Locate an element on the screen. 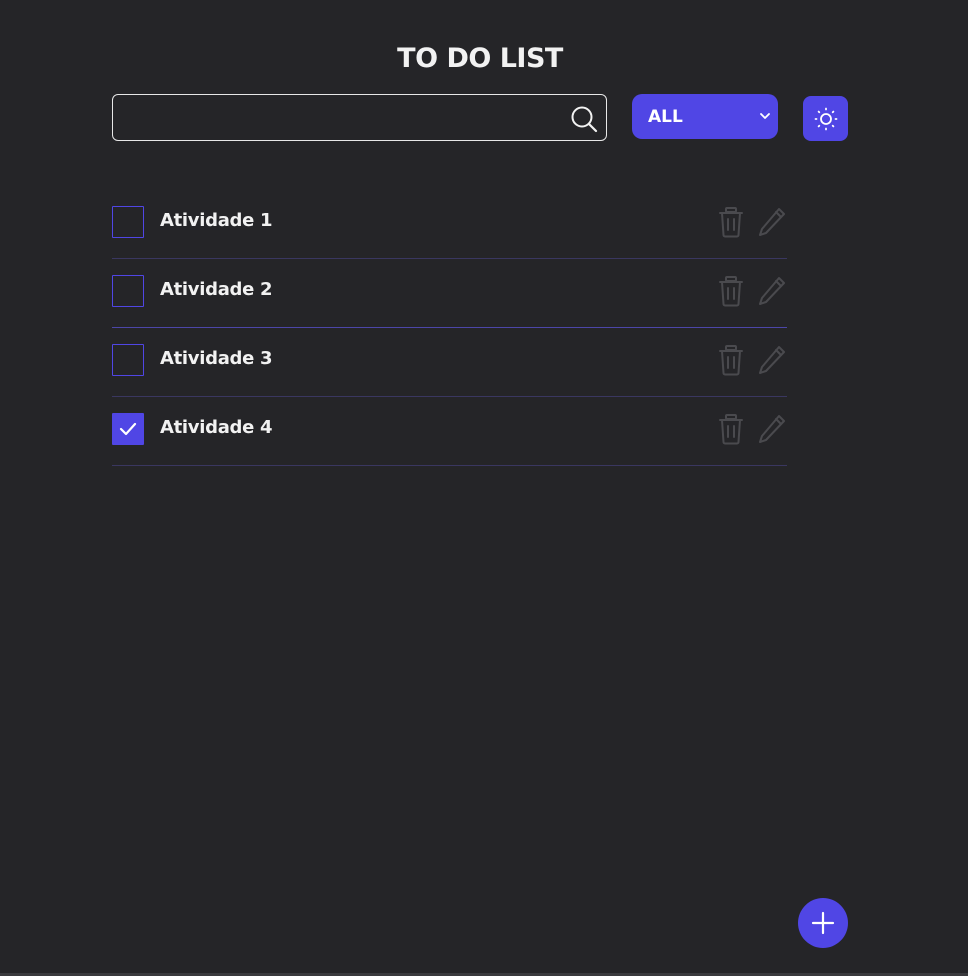 This screenshot has height=976, width=968. plus-icon is located at coordinates (823, 923).